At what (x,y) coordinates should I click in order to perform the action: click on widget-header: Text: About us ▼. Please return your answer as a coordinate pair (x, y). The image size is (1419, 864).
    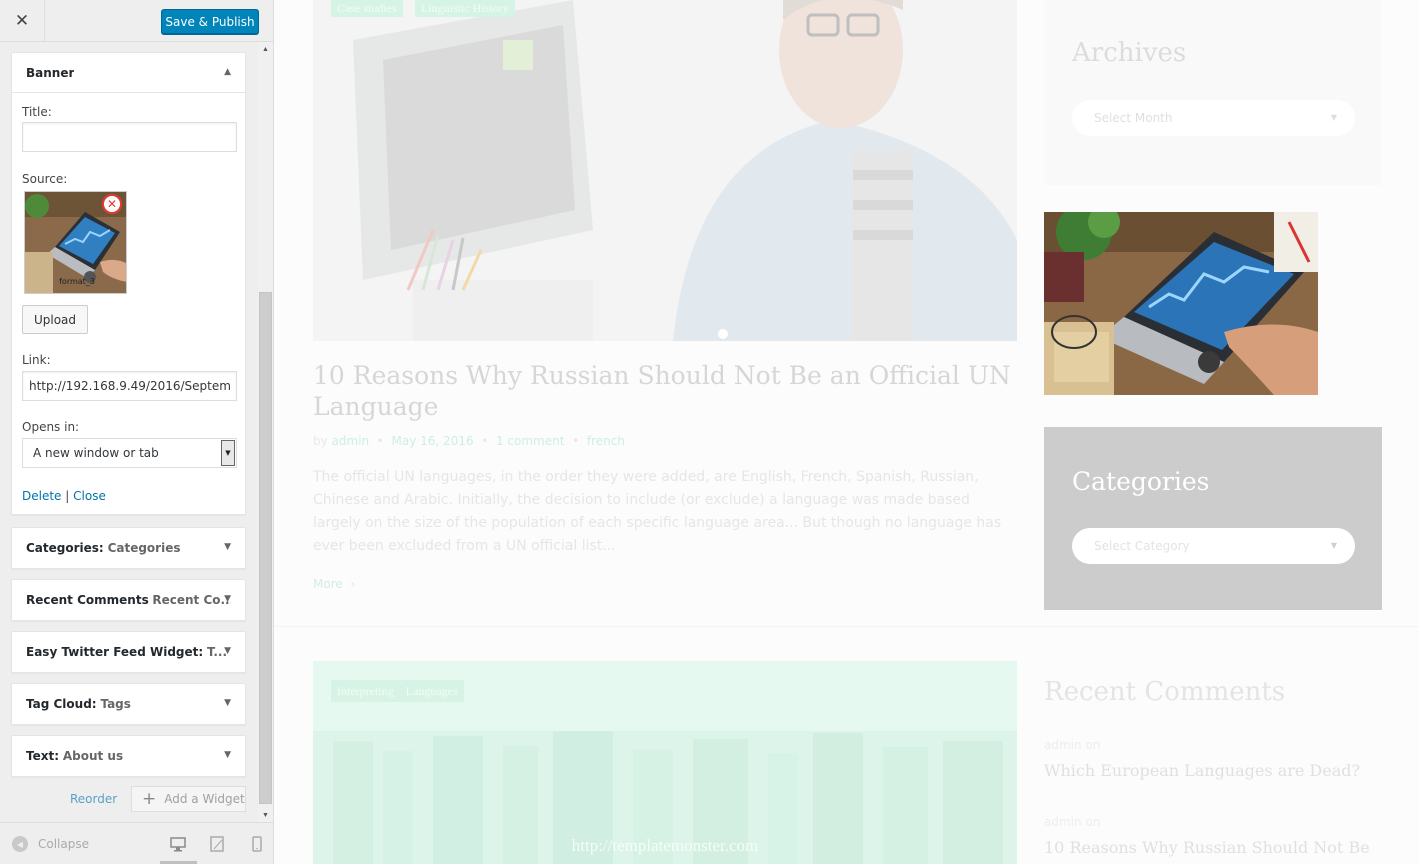
    Looking at the image, I should click on (128, 756).